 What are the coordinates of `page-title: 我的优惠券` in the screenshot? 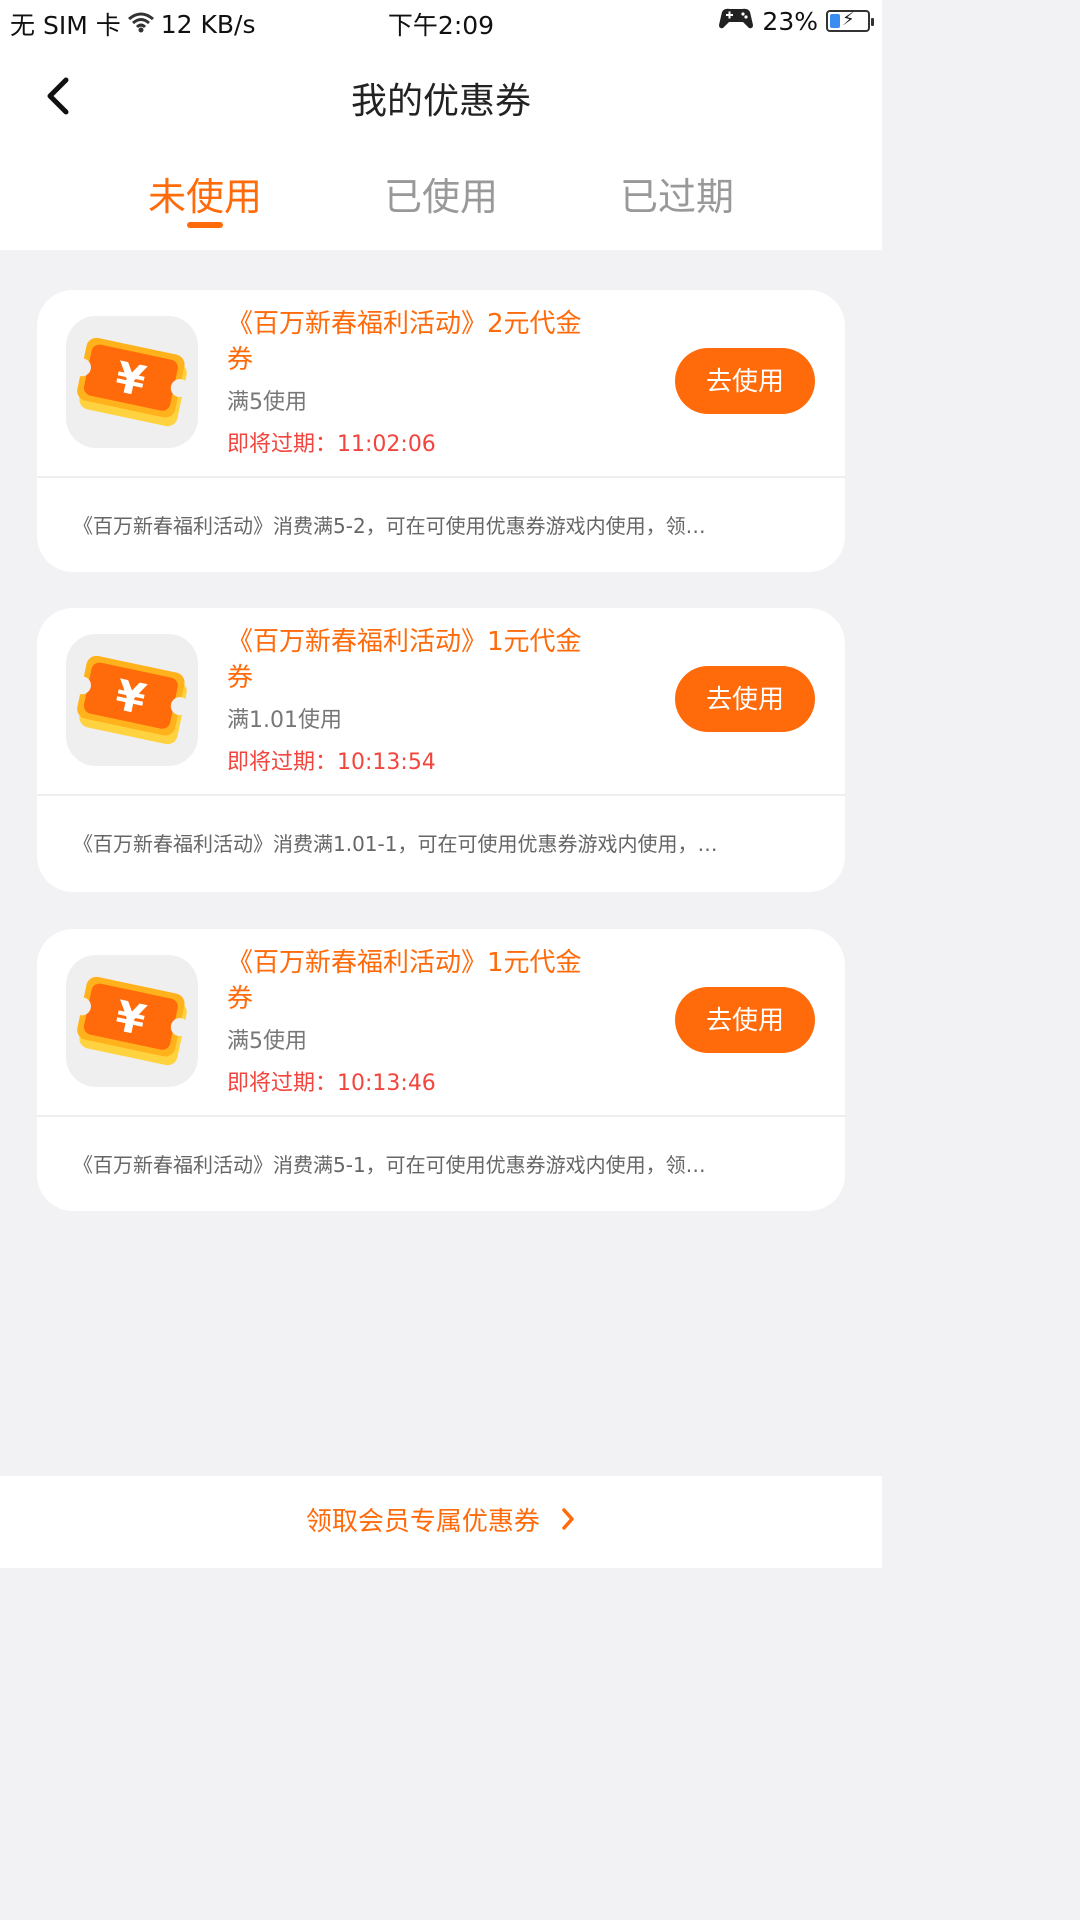 It's located at (440, 101).